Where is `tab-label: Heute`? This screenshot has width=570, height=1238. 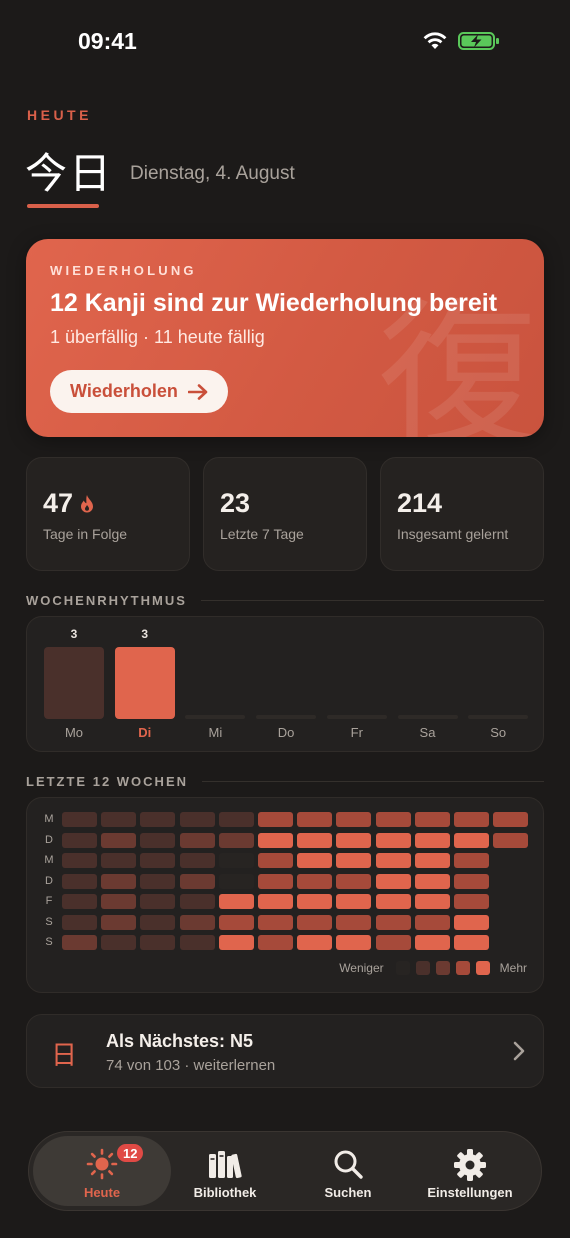
tab-label: Heute is located at coordinates (102, 1192).